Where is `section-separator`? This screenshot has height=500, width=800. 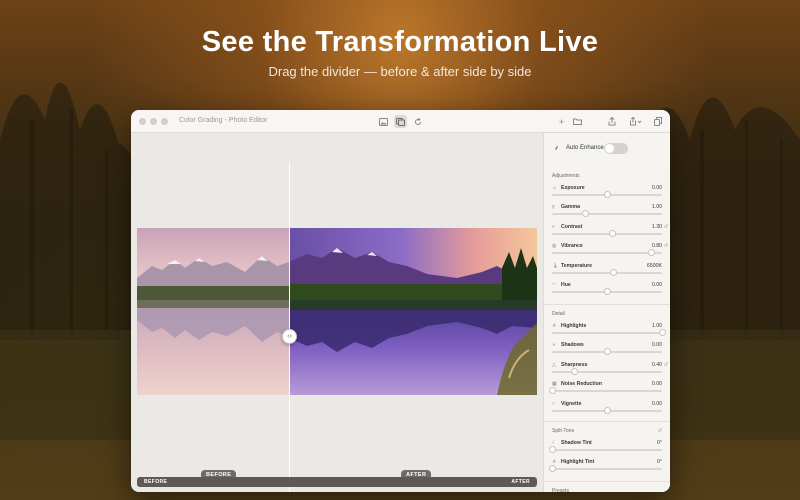 section-separator is located at coordinates (607, 481).